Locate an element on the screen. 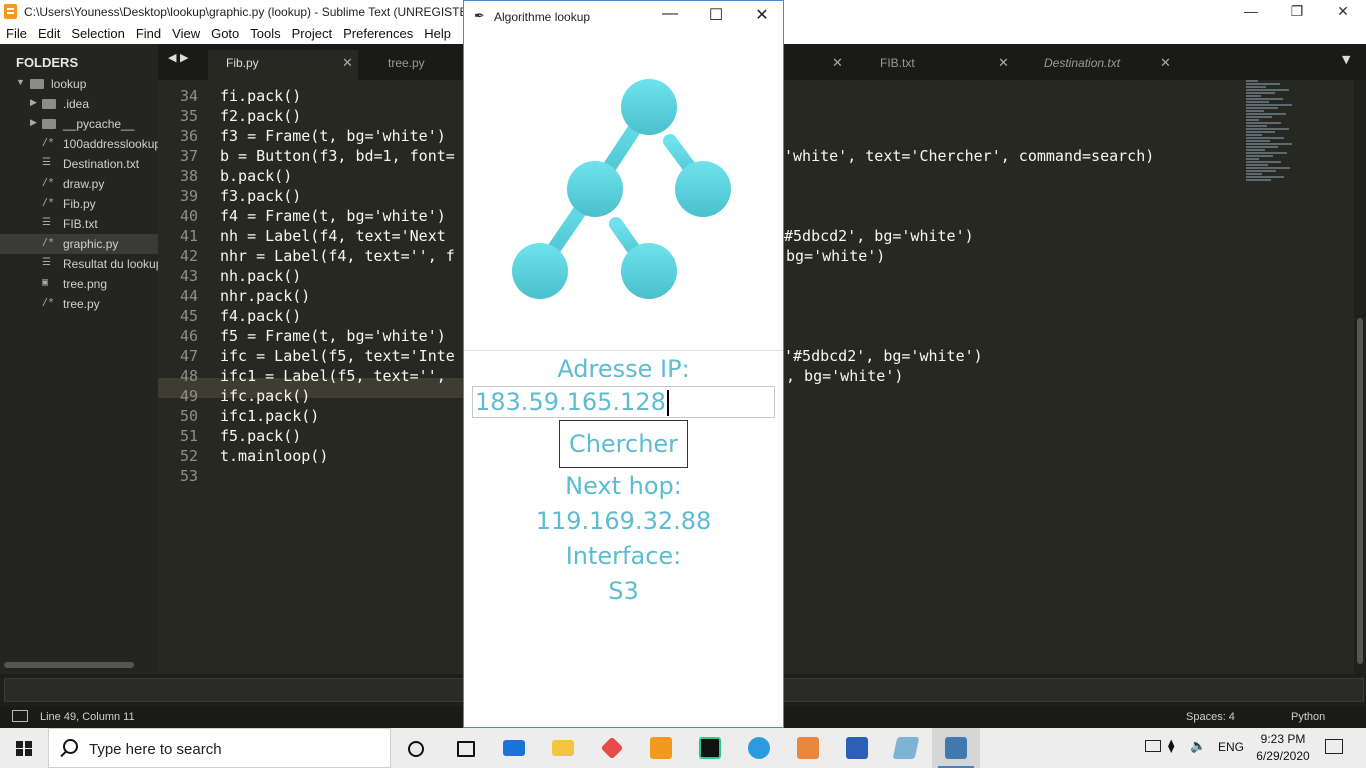 The image size is (1366, 768). notebook-app is located at coordinates (906, 748).